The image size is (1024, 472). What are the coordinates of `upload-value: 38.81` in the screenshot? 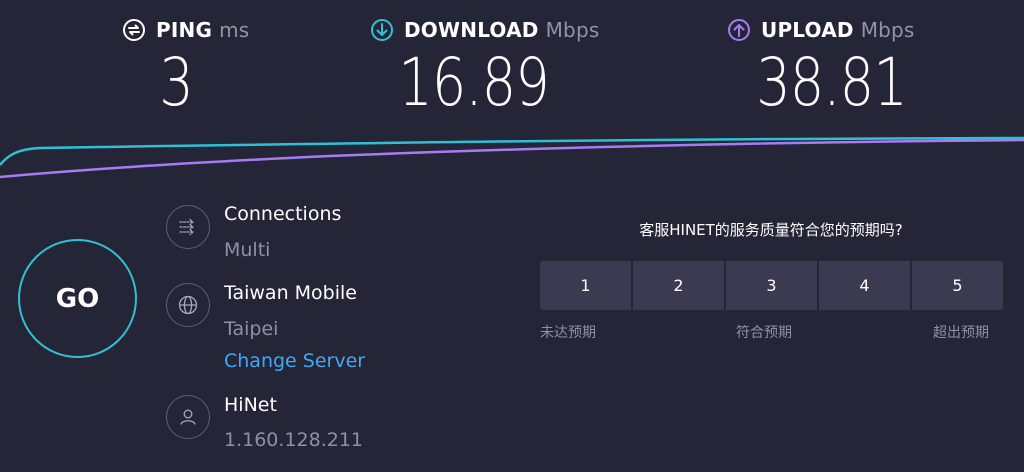 It's located at (832, 82).